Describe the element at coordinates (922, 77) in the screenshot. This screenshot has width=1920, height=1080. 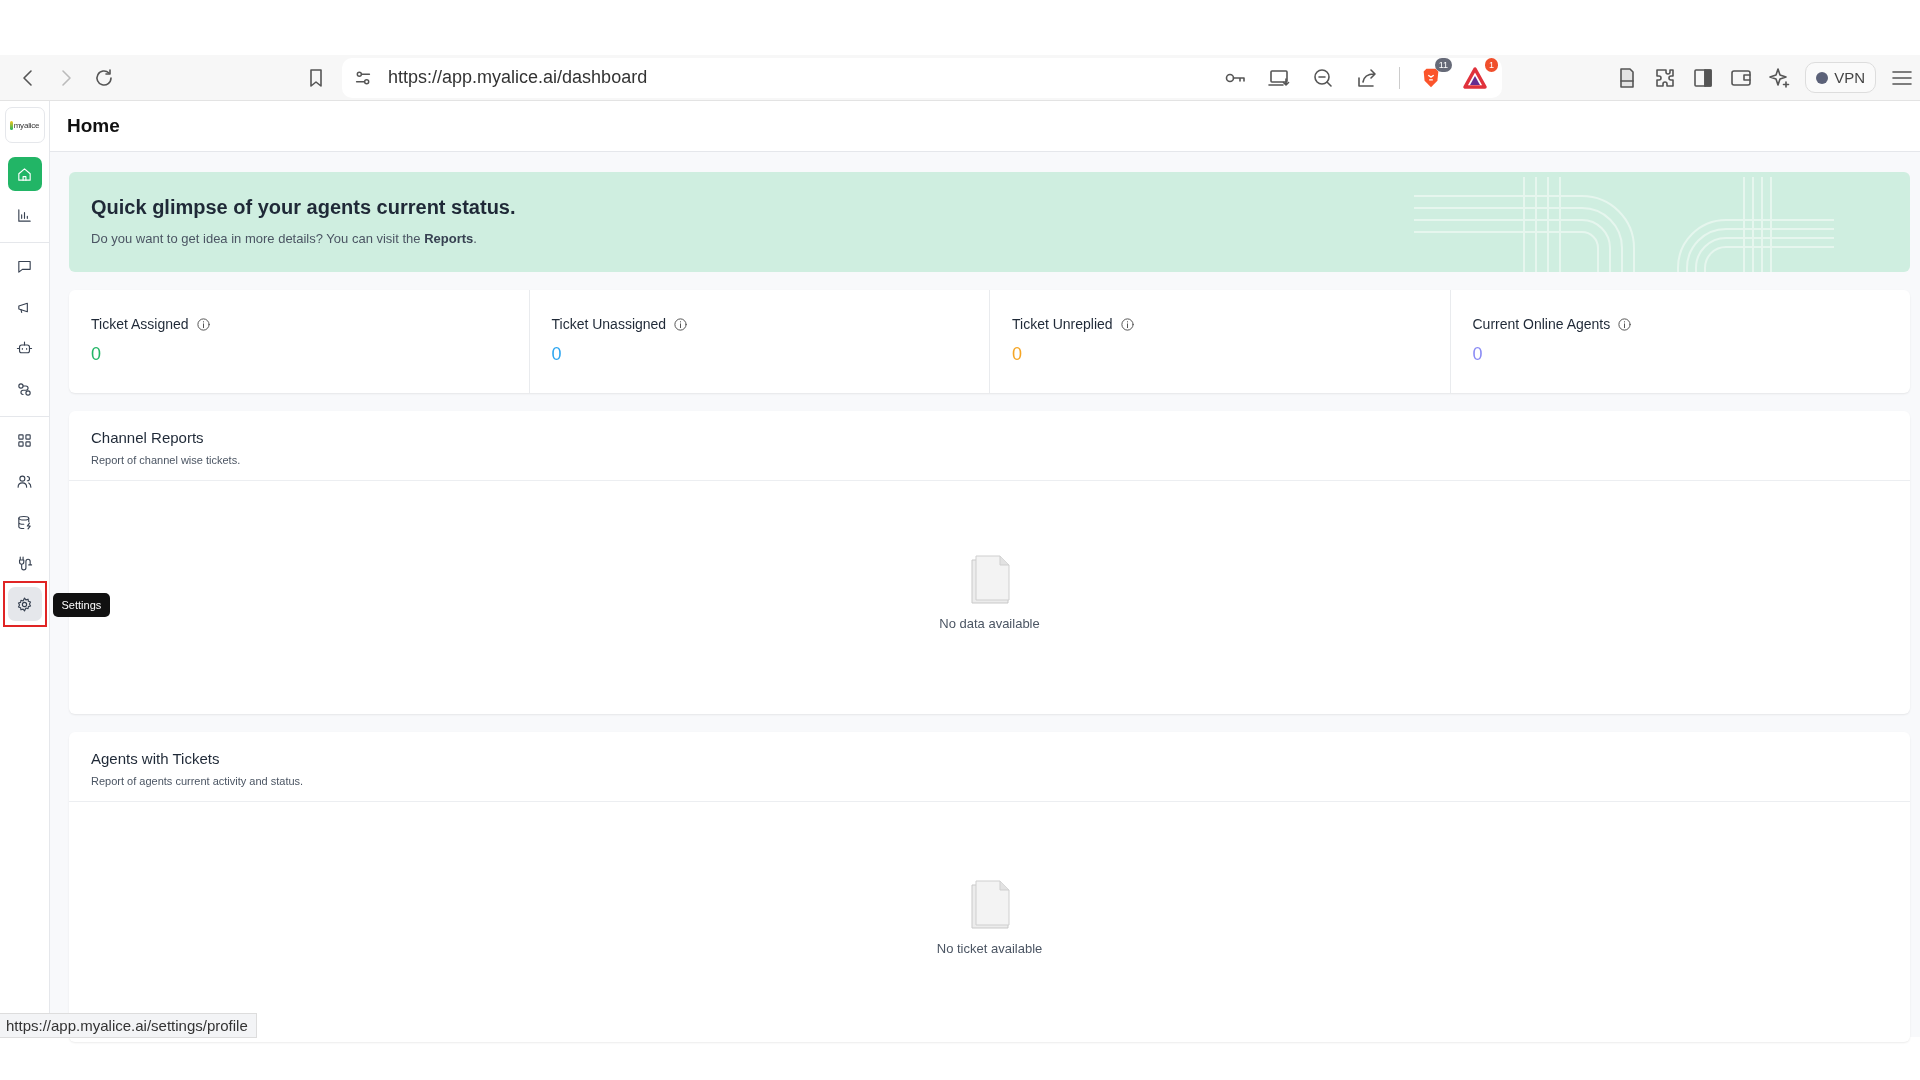
I see `address-bar: https://app.myalice.ai/dashboard 11 1` at that location.